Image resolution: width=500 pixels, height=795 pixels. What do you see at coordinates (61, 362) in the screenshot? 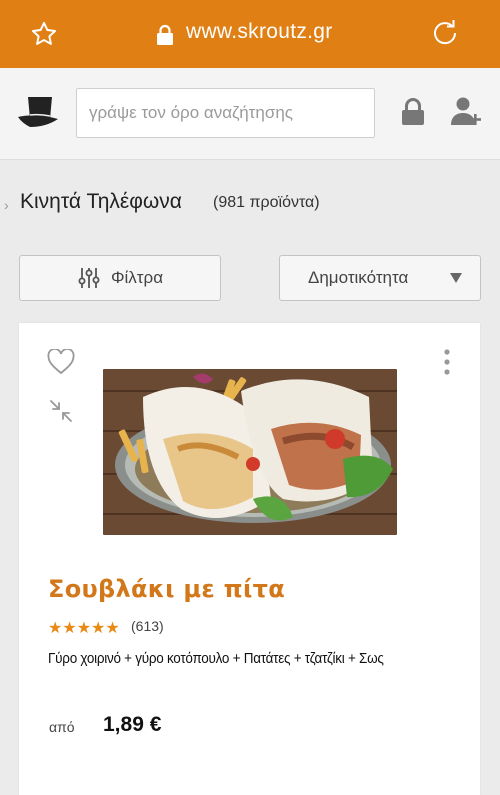
I see `favorite-heart-icon` at bounding box center [61, 362].